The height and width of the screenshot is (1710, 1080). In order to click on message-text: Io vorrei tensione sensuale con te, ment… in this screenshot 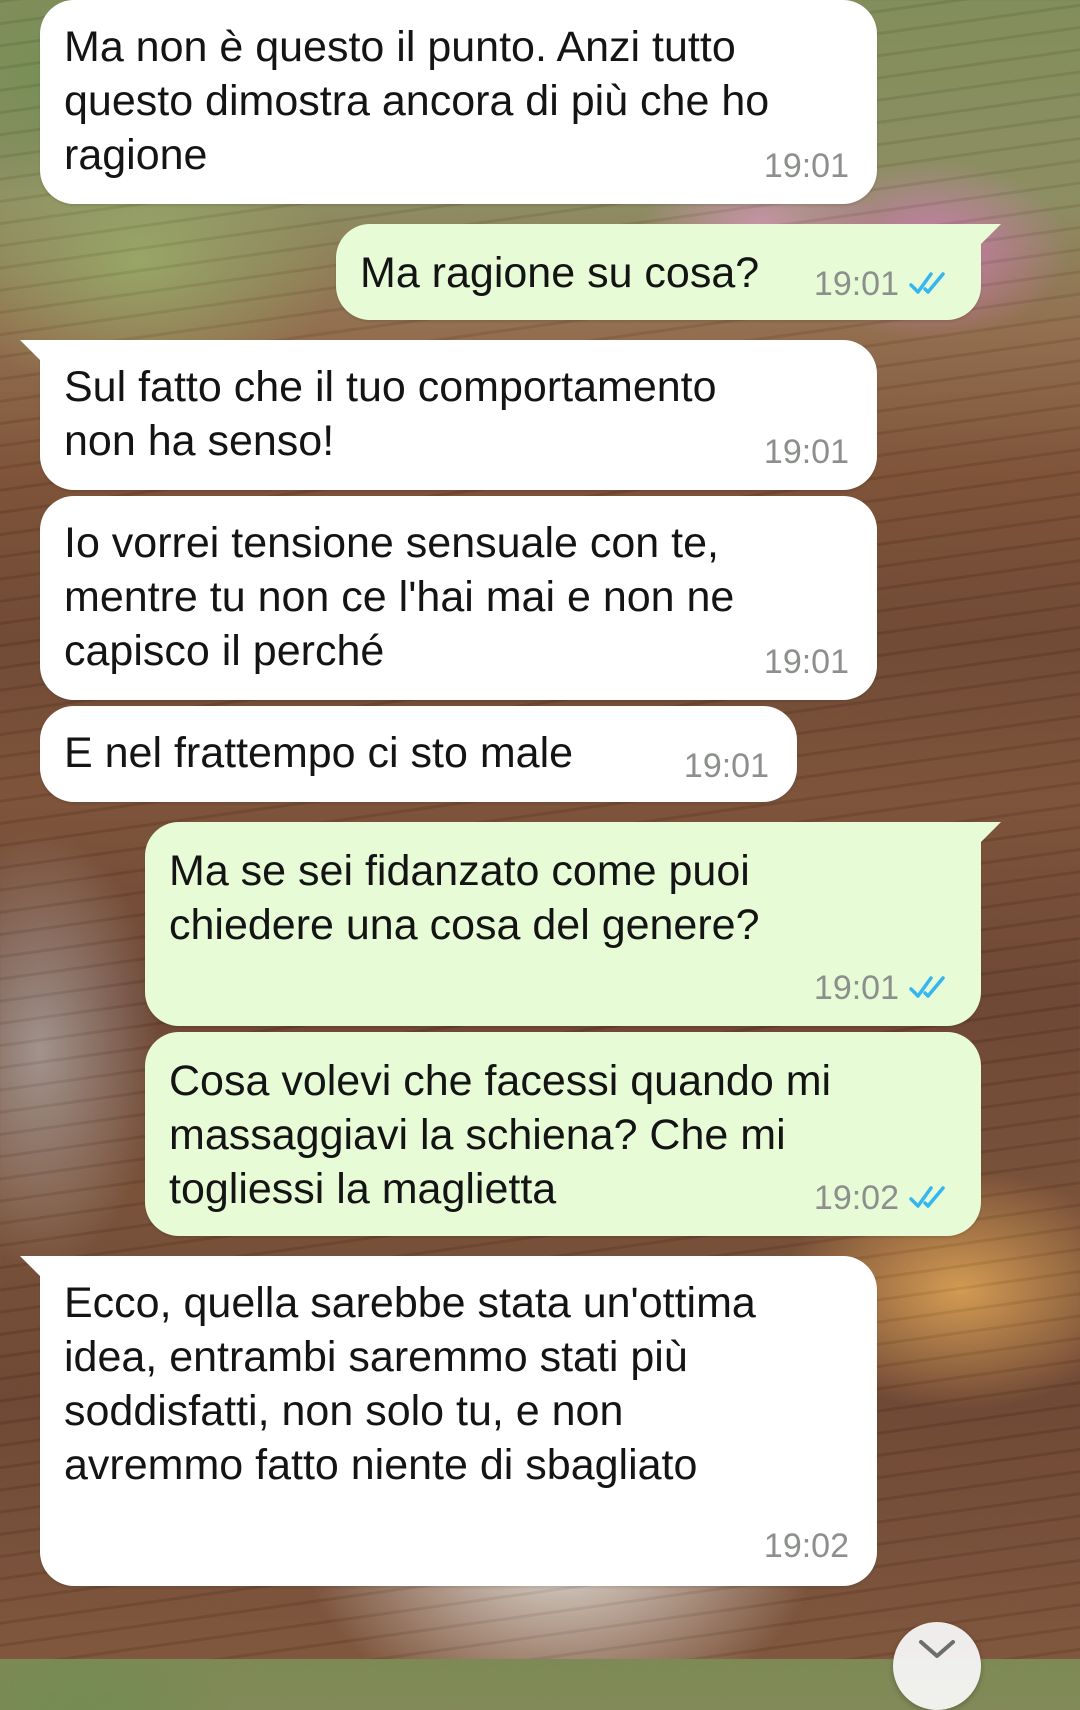, I will do `click(399, 597)`.